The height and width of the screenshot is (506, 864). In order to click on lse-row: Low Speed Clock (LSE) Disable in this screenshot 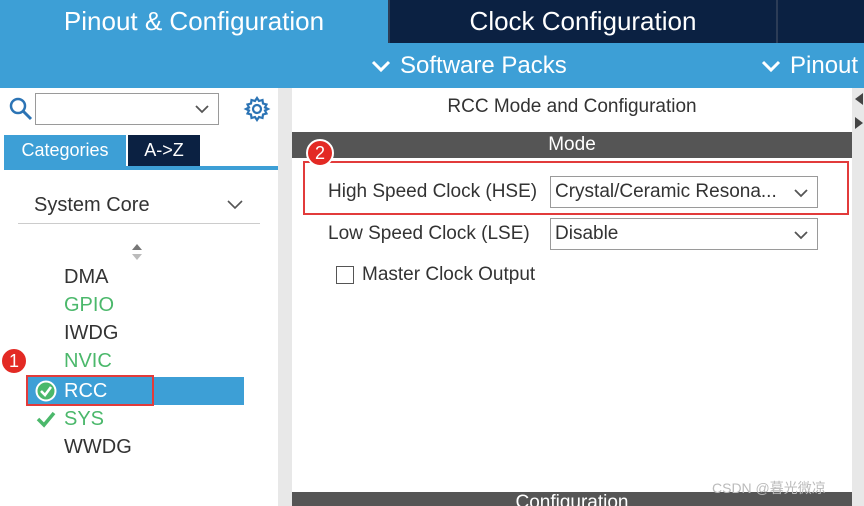, I will do `click(573, 234)`.